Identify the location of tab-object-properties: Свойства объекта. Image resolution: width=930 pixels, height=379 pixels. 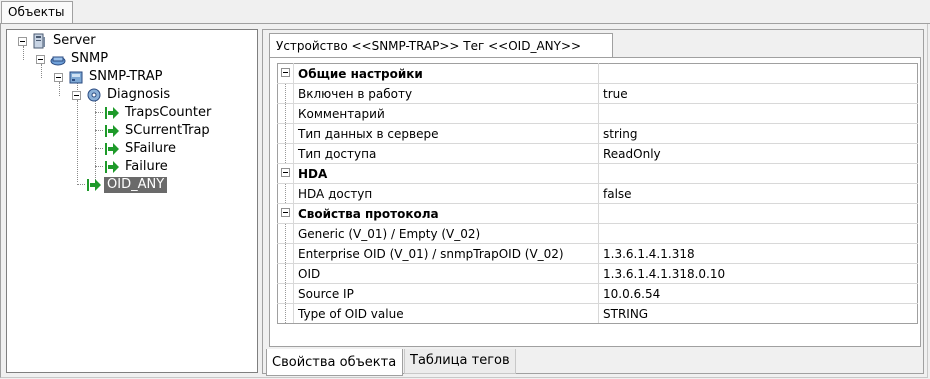
(334, 362).